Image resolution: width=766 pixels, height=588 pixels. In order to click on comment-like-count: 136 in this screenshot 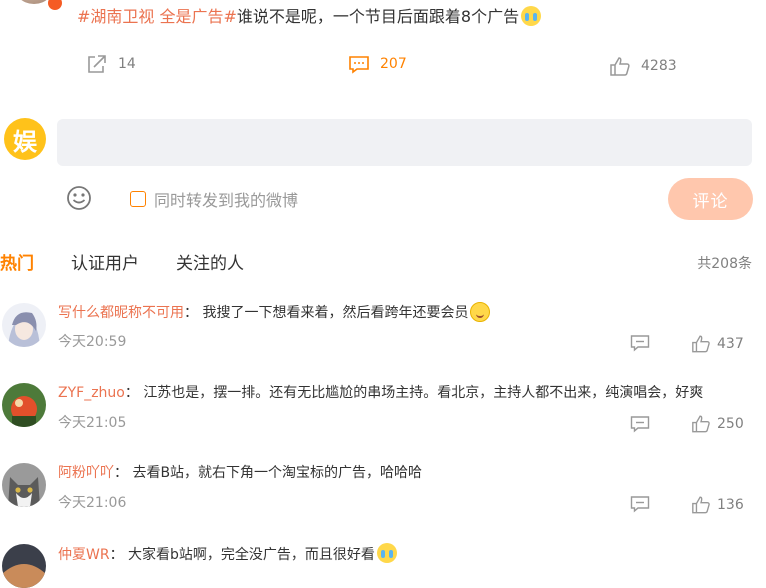, I will do `click(730, 504)`.